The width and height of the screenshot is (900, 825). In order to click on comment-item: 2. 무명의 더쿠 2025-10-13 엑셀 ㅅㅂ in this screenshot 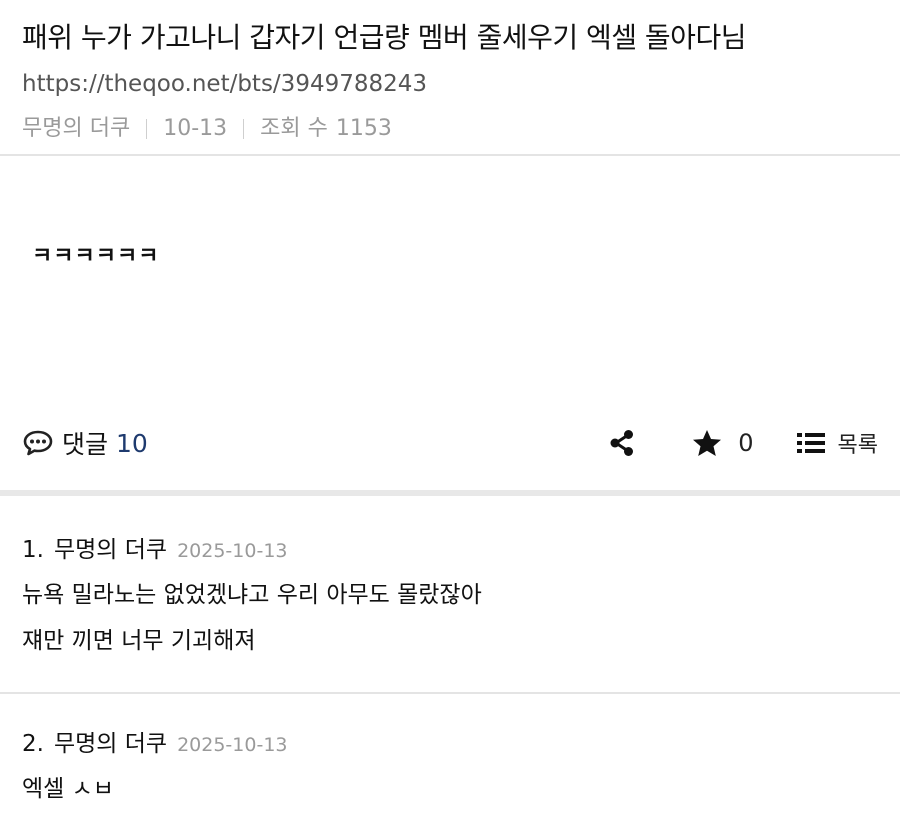, I will do `click(450, 749)`.